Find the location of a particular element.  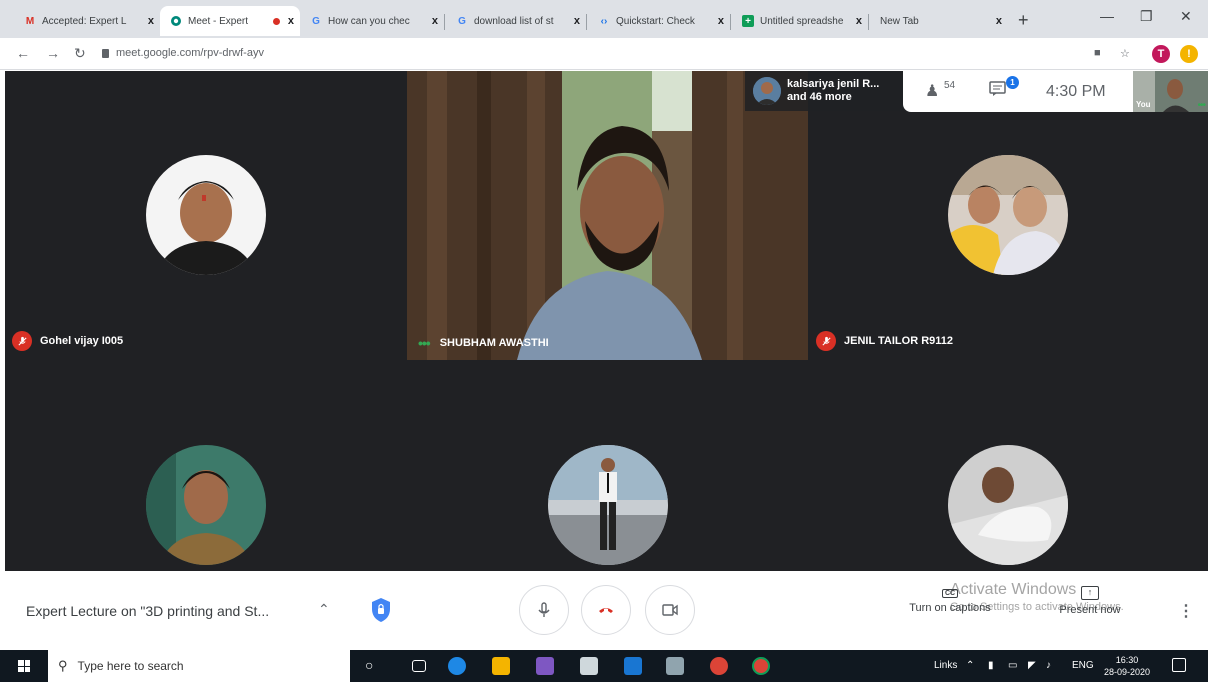

reload-icon: ↻ is located at coordinates (80, 53).